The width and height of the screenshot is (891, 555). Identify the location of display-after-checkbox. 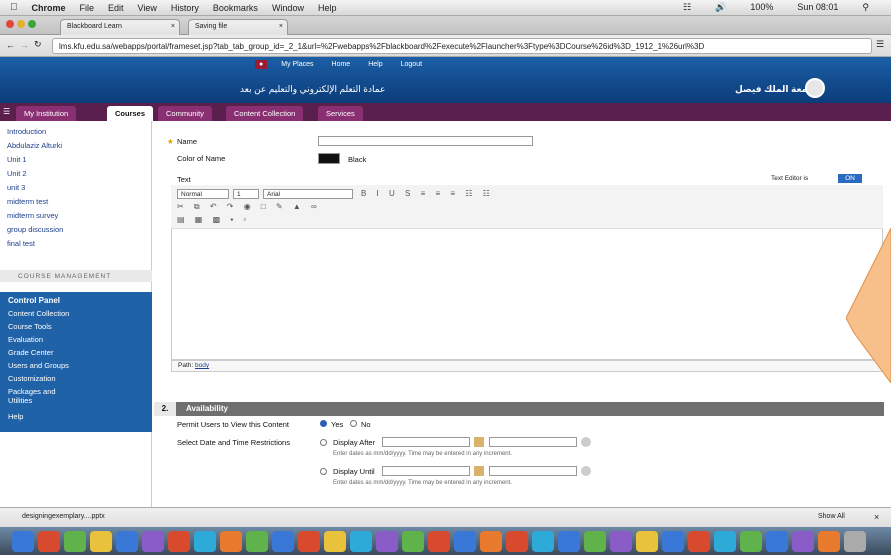
(323, 442).